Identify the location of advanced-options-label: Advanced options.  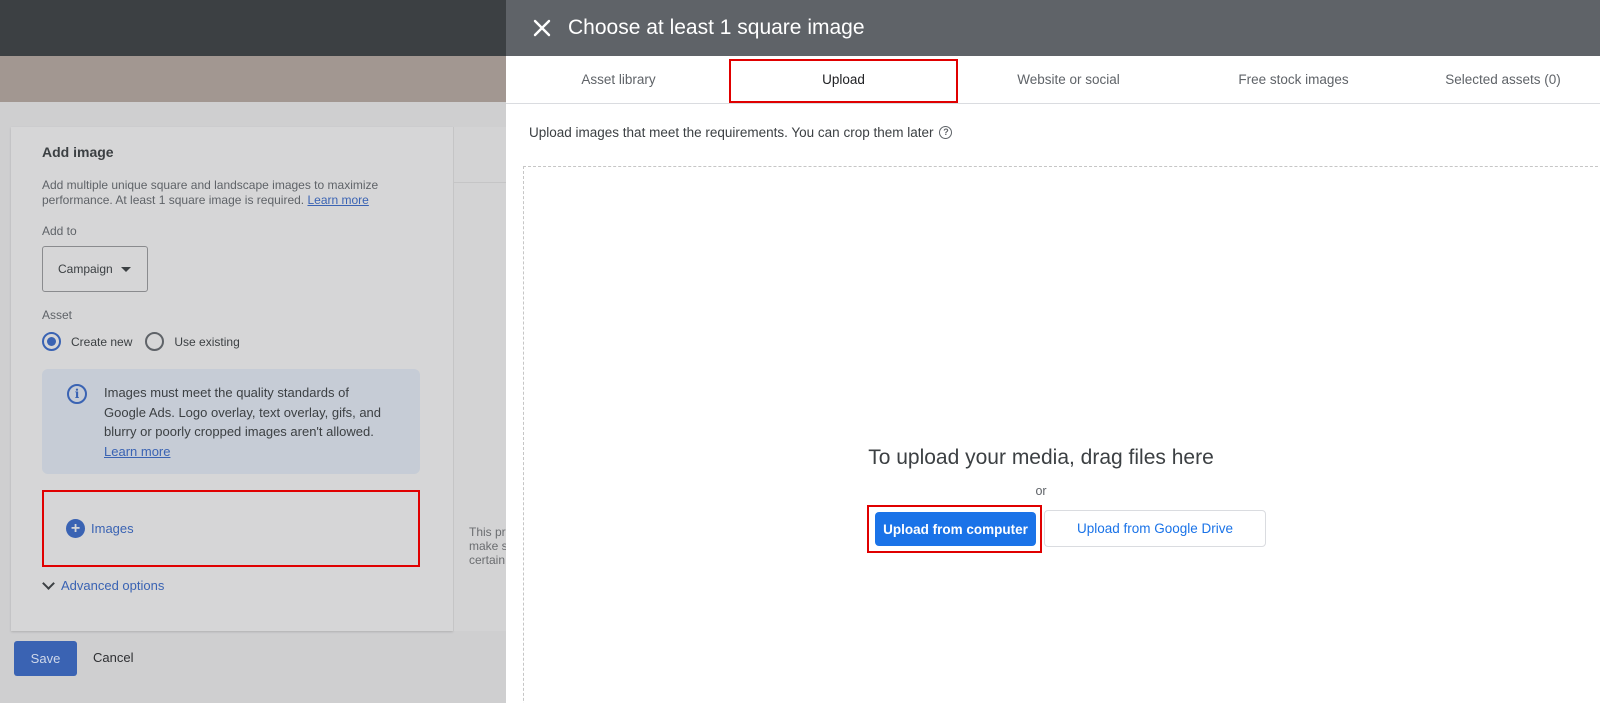
(113, 585).